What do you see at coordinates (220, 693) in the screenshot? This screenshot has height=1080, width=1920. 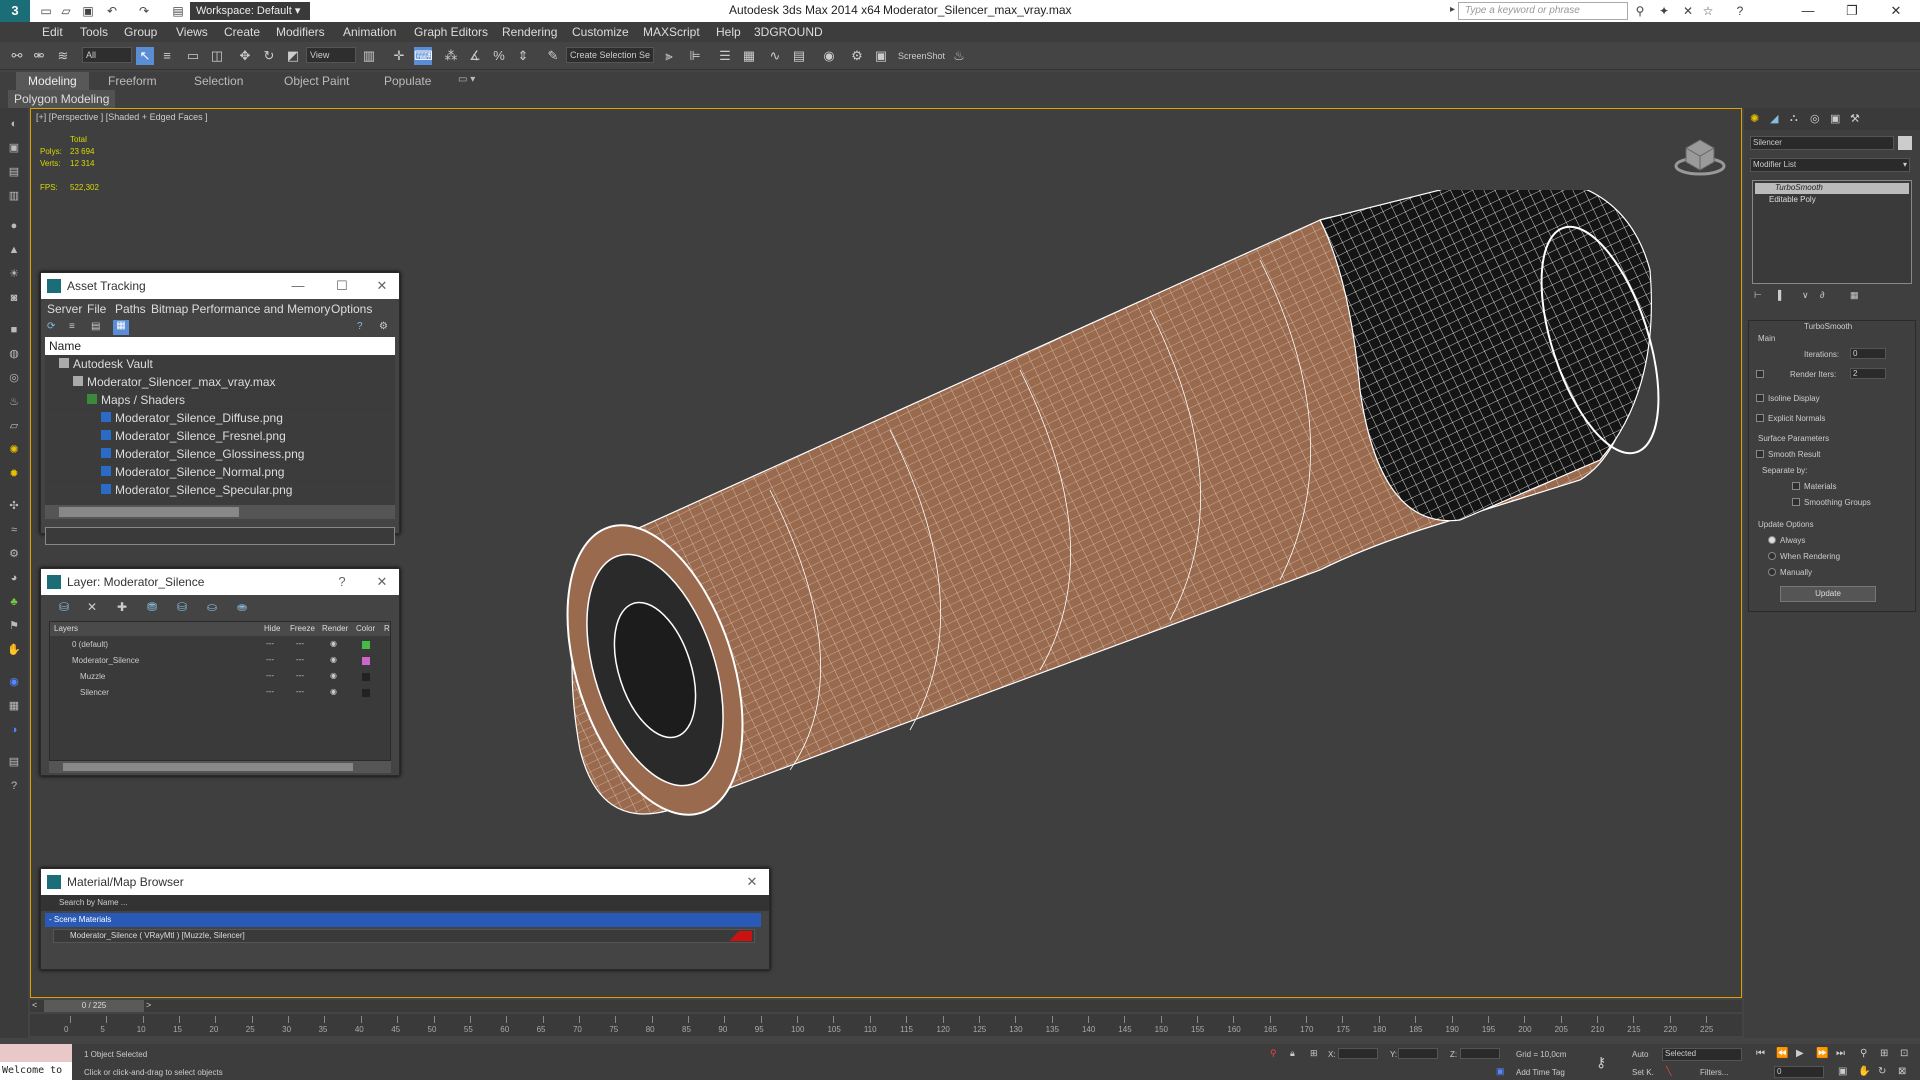 I see `layer-row: Silencer --- --- ◉` at bounding box center [220, 693].